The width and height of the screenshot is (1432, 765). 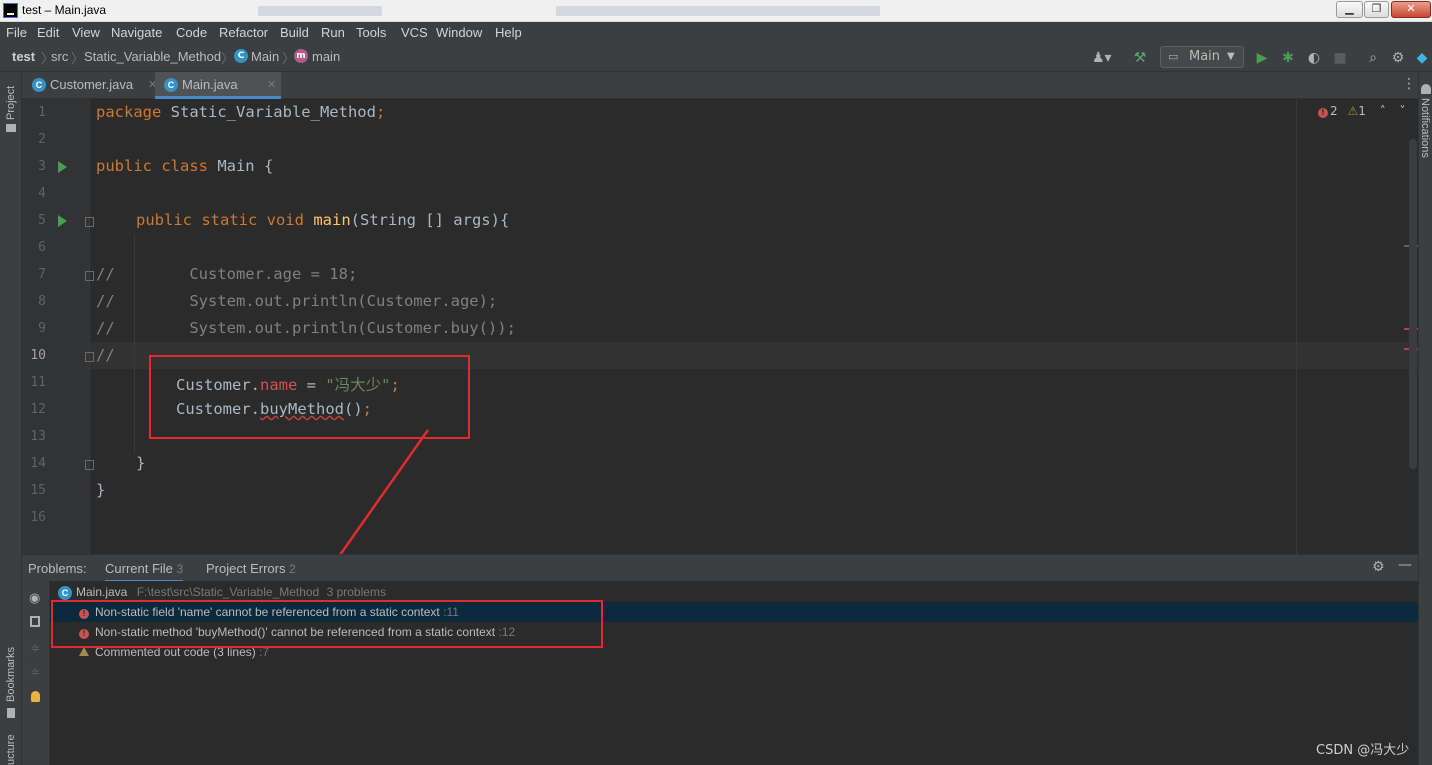 I want to click on run-configuration-select: ▭ Main ▼, so click(x=1202, y=57).